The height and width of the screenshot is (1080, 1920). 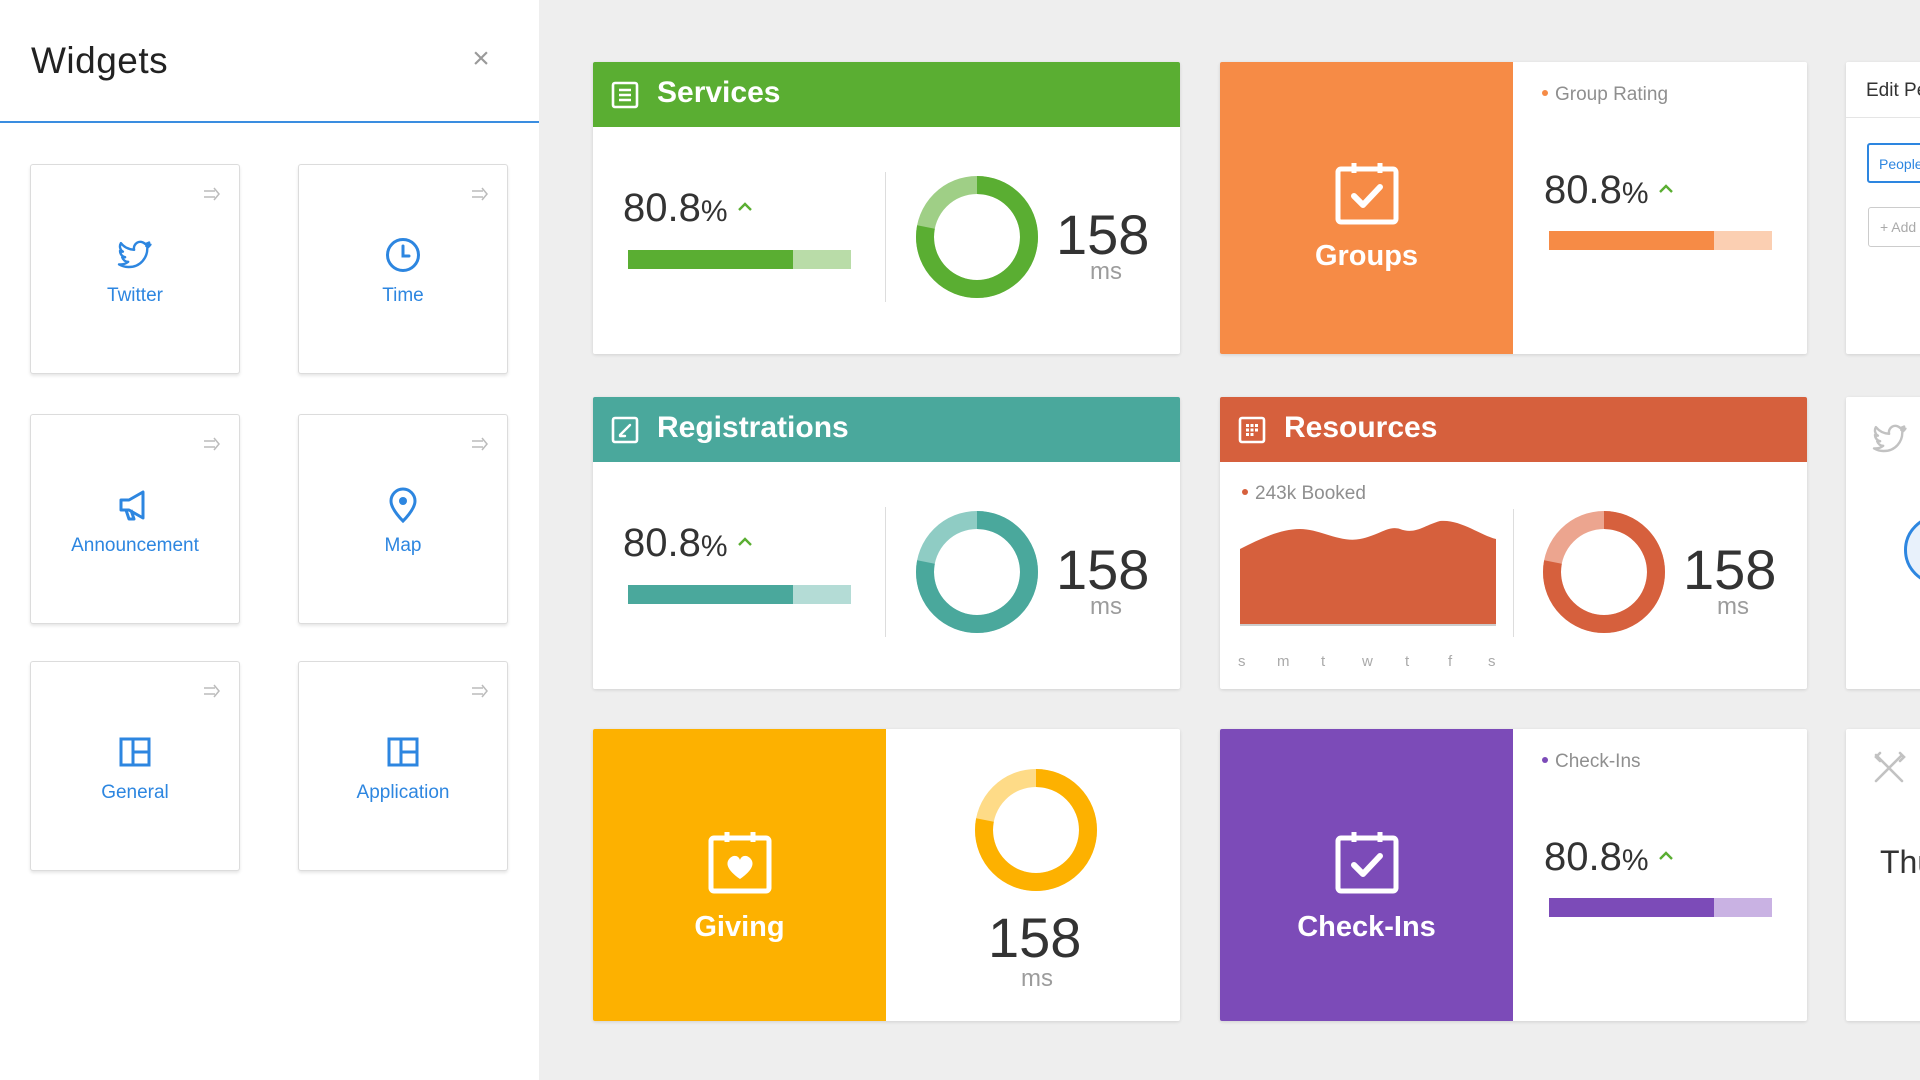 What do you see at coordinates (1513, 429) in the screenshot?
I see `resources-card-header: Resources` at bounding box center [1513, 429].